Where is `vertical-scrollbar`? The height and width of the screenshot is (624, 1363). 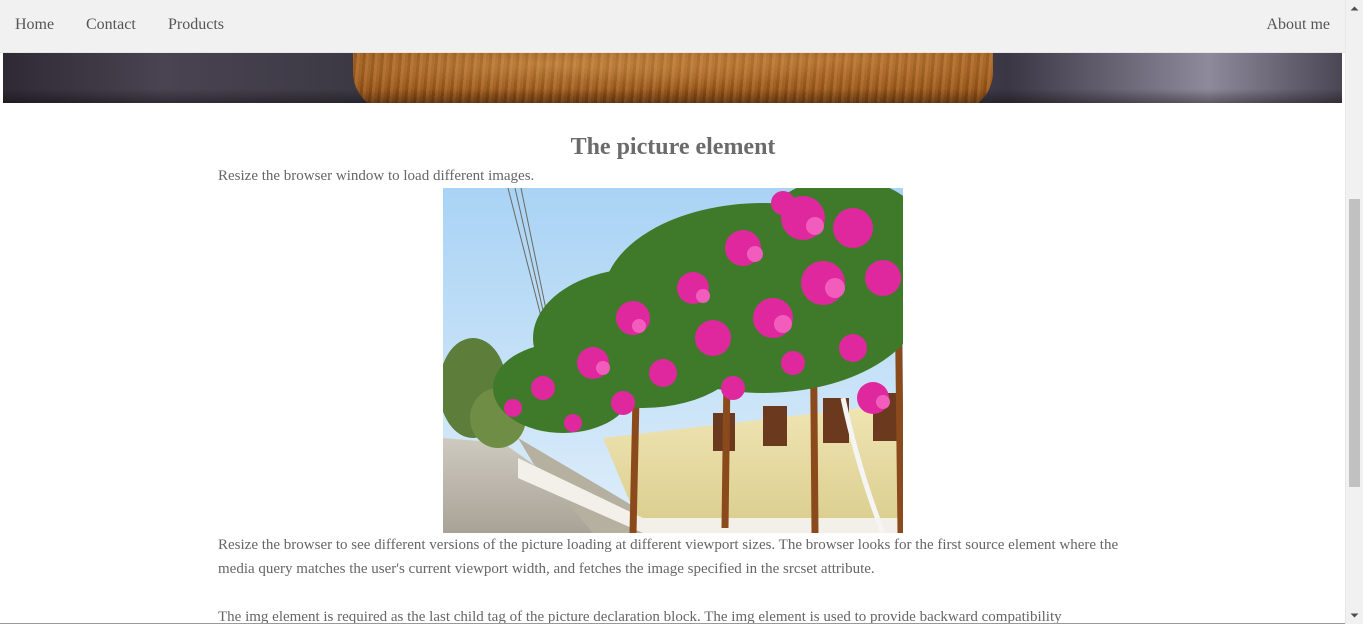
vertical-scrollbar is located at coordinates (1354, 312).